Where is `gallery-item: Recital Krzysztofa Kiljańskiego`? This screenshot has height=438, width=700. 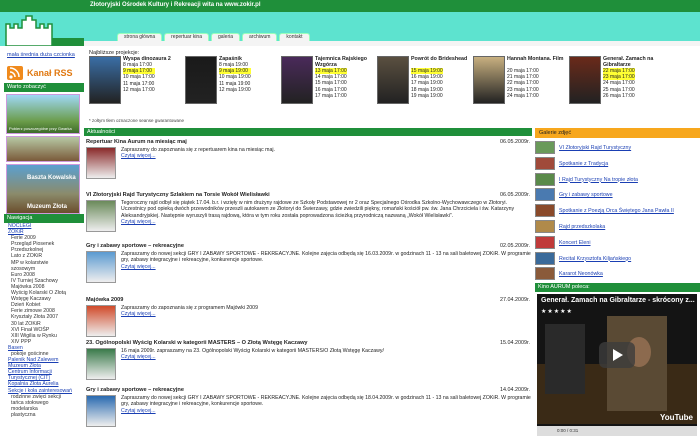 gallery-item: Recital Krzysztofa Kiljańskiego is located at coordinates (615, 258).